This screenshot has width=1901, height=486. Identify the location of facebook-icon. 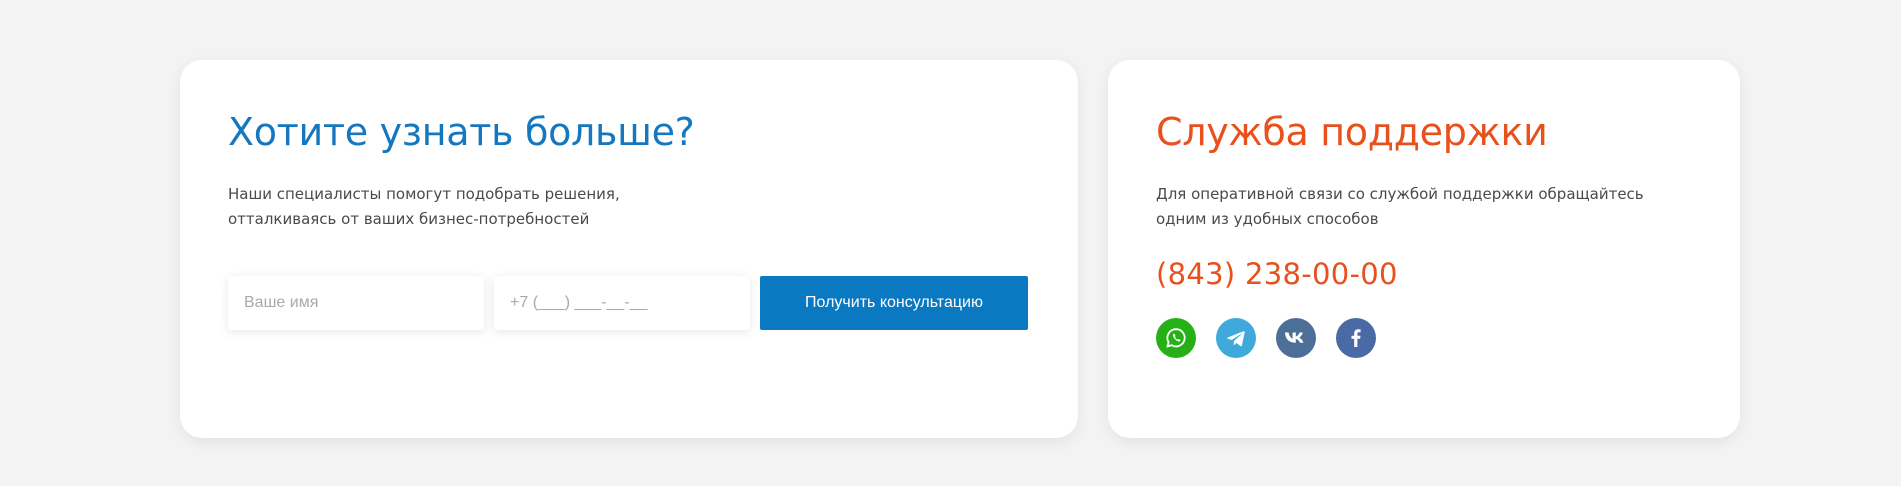
(1356, 338).